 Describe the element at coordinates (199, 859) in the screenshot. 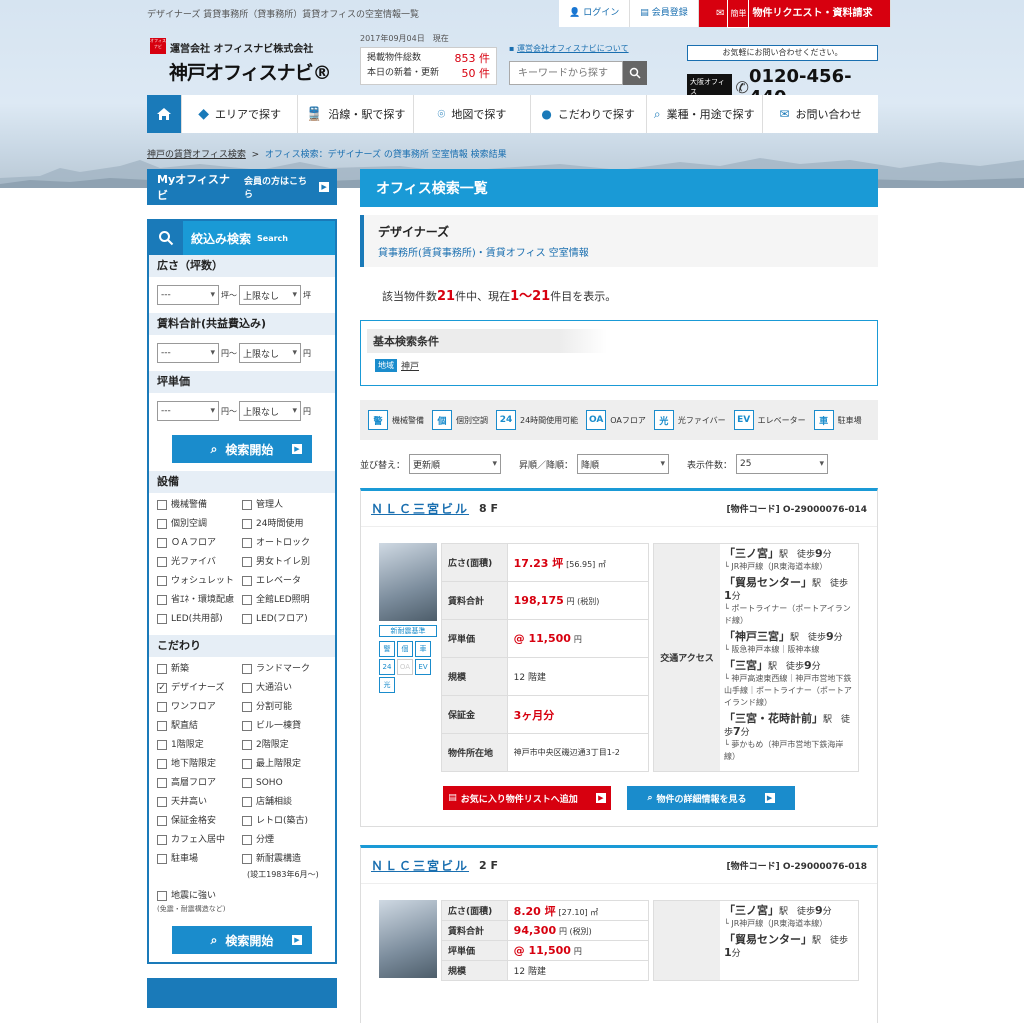

I see `checkbox-pref-20: 駐車場` at that location.